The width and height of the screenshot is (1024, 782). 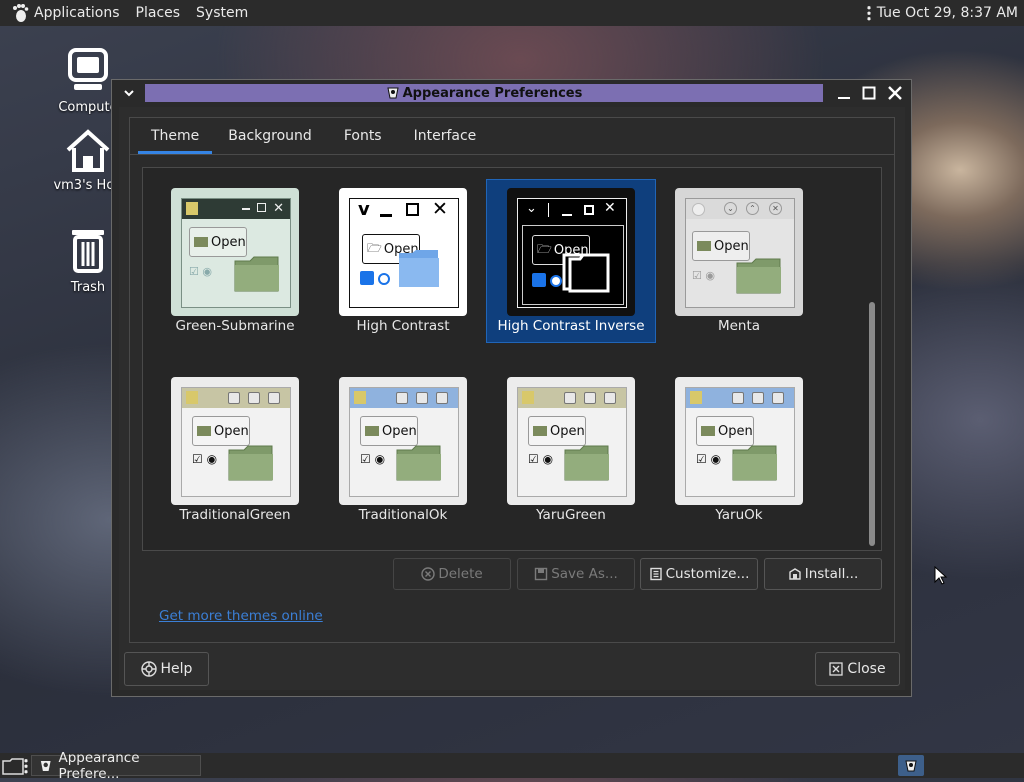 I want to click on theme-item: Open ☑ ◉ YaruGreen, so click(x=571, y=450).